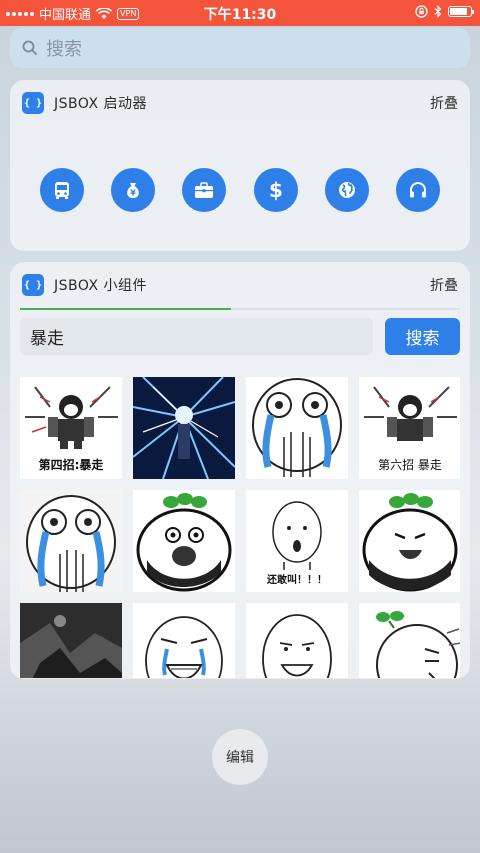  I want to click on meme-tile-4: 第六招 暴走, so click(409, 428).